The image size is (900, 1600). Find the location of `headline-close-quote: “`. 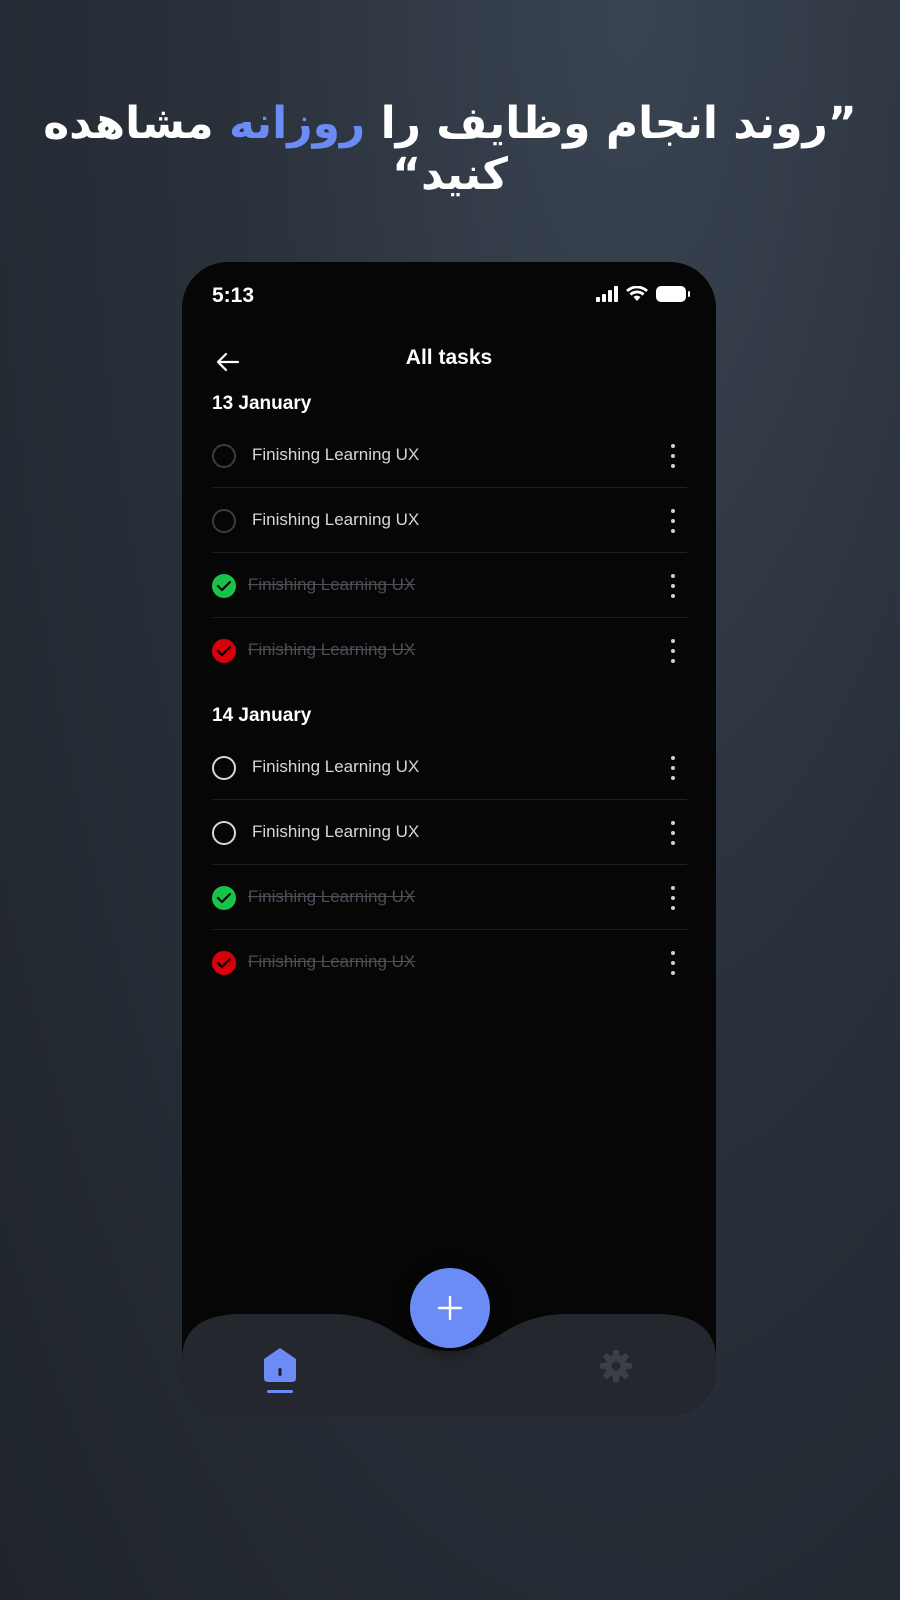

headline-close-quote: “ is located at coordinates (406, 174).